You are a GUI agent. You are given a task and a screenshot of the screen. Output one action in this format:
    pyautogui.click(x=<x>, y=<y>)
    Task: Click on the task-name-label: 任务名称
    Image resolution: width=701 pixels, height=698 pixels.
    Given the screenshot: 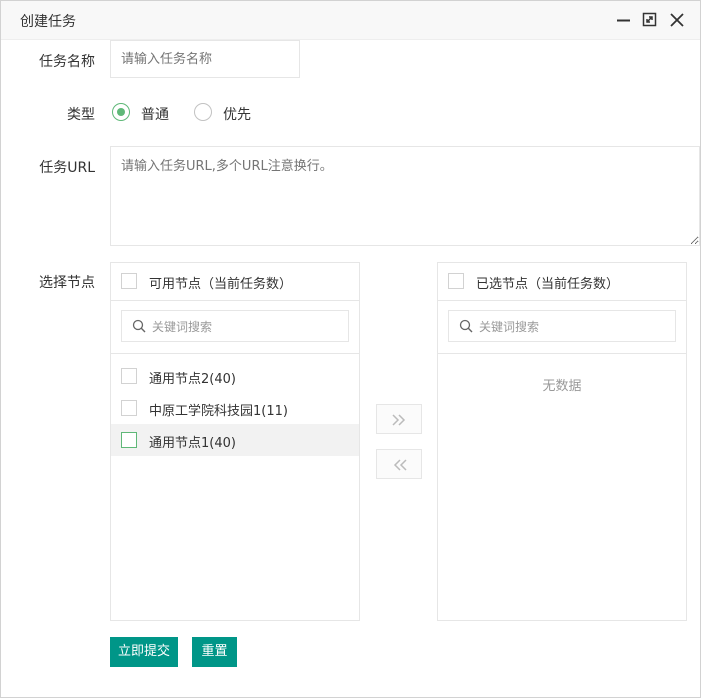 What is the action you would take?
    pyautogui.click(x=67, y=62)
    